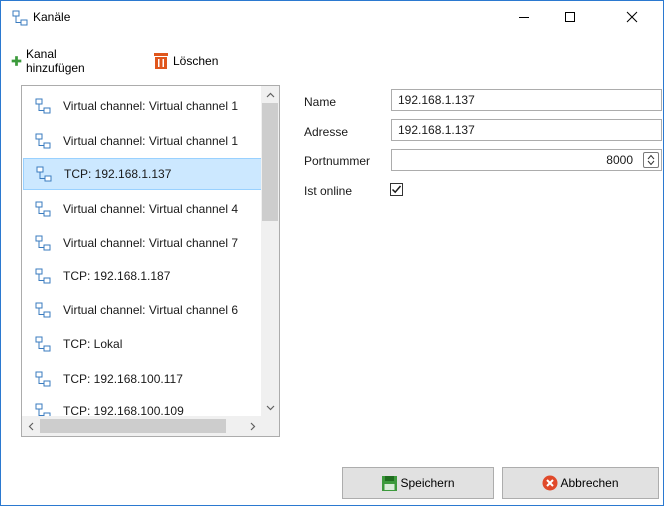 The height and width of the screenshot is (506, 664). Describe the element at coordinates (589, 483) in the screenshot. I see `cancel-label: Abbrechen` at that location.